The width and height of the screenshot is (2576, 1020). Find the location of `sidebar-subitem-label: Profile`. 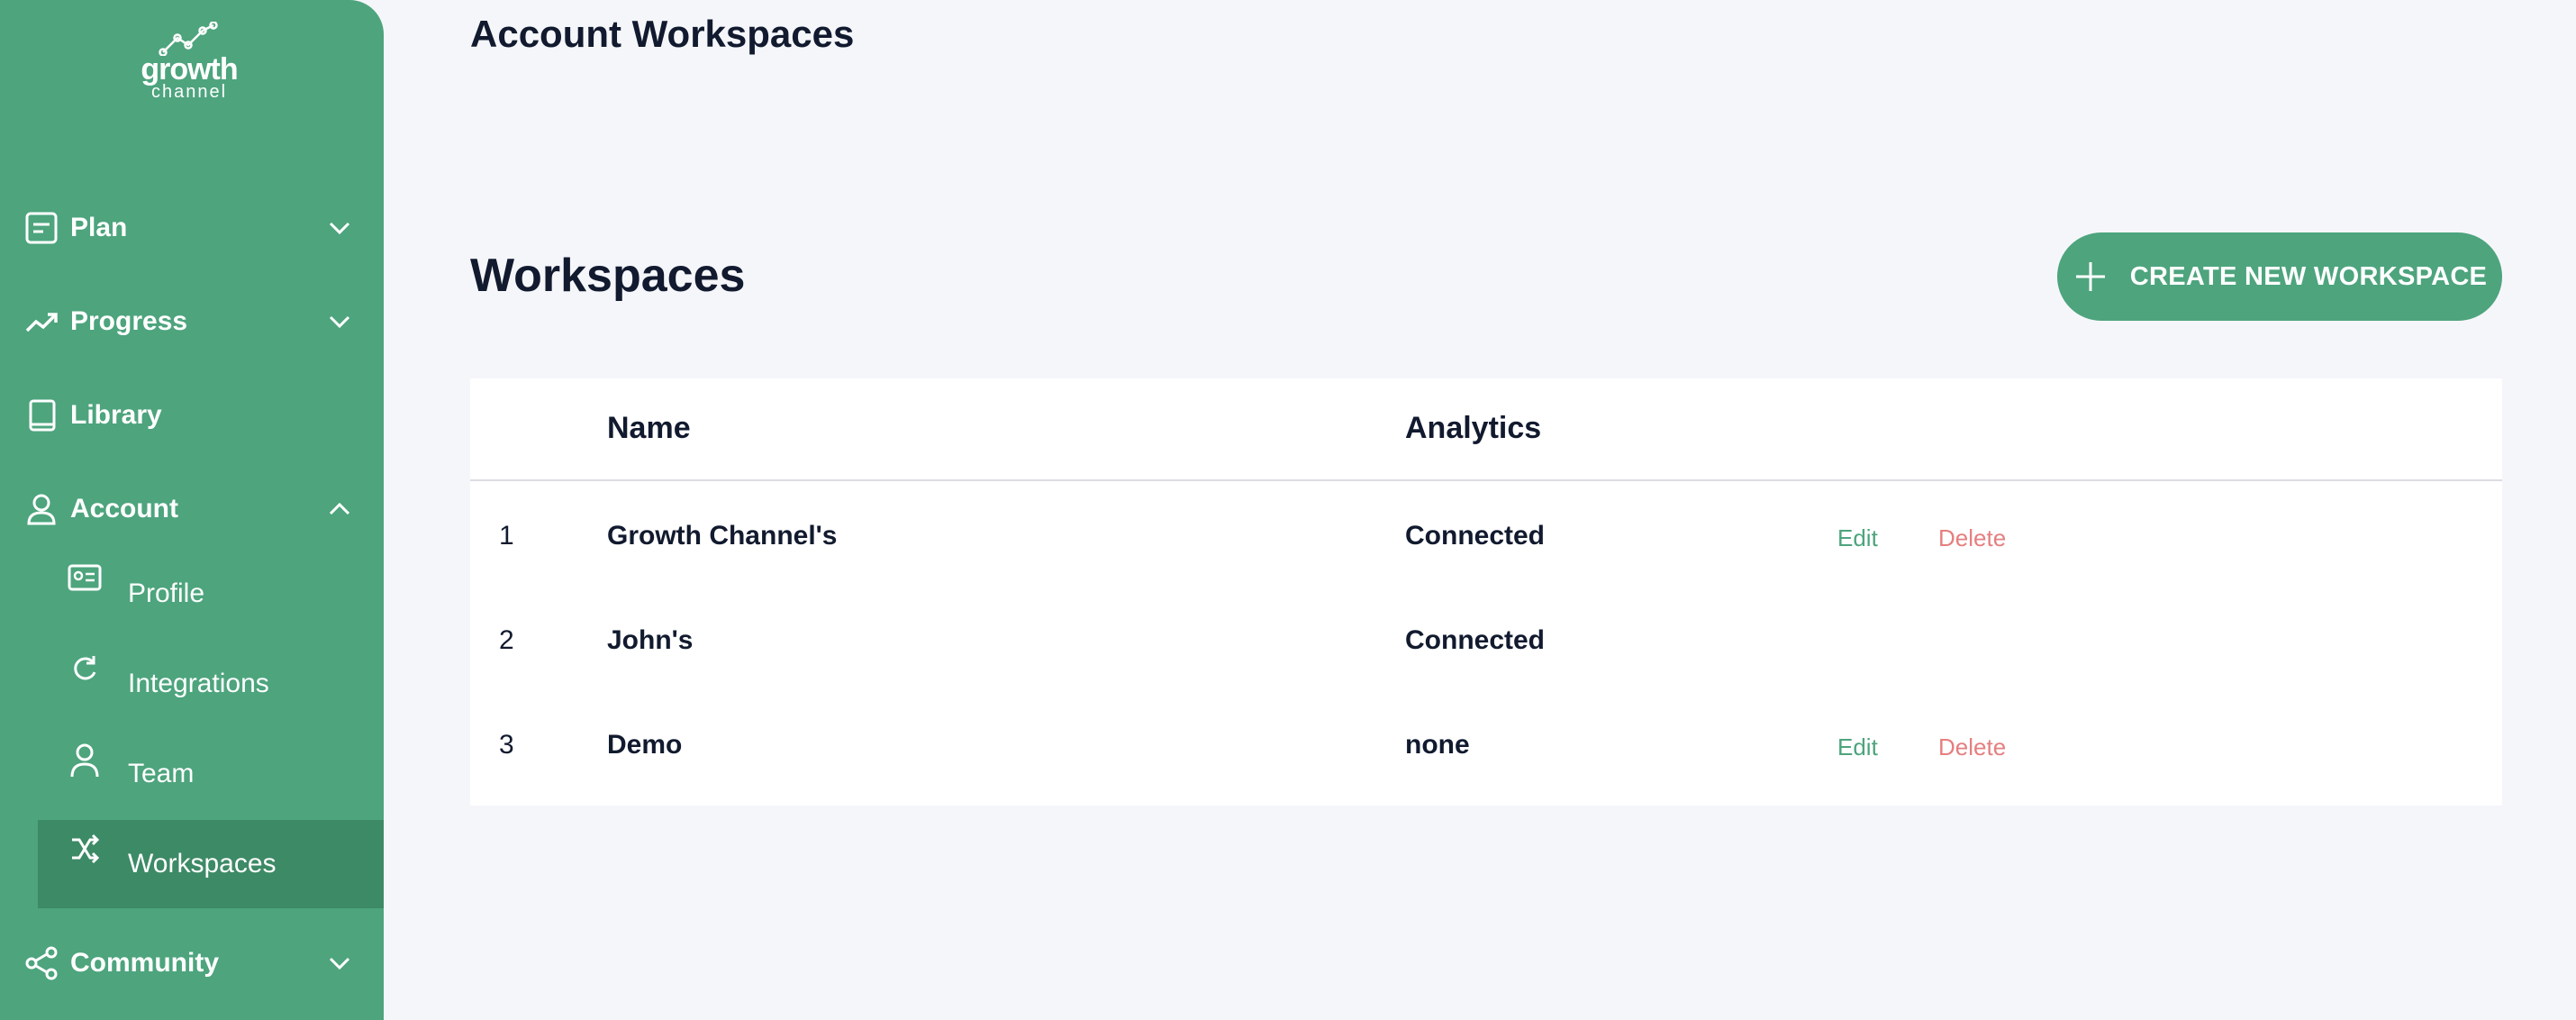

sidebar-subitem-label: Profile is located at coordinates (166, 593).